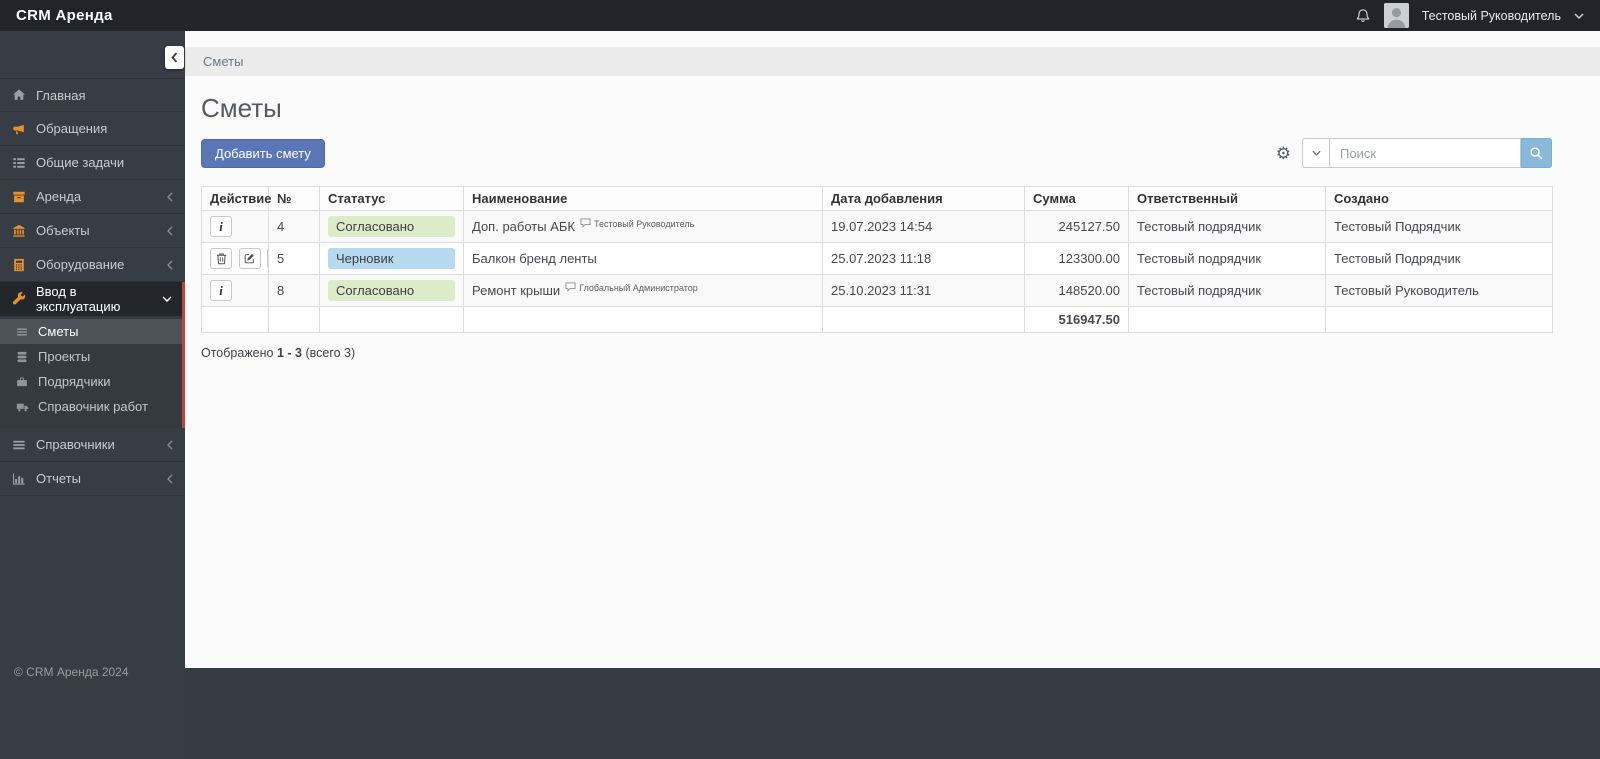 This screenshot has height=759, width=1600. Describe the element at coordinates (92, 163) in the screenshot. I see `sidebar-item-common-tasks: Общие задачи` at that location.